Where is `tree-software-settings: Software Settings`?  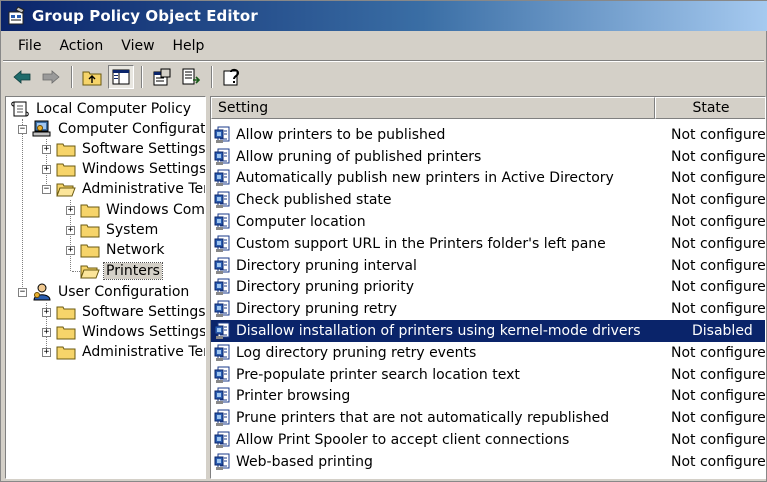
tree-software-settings: Software Settings is located at coordinates (130, 149).